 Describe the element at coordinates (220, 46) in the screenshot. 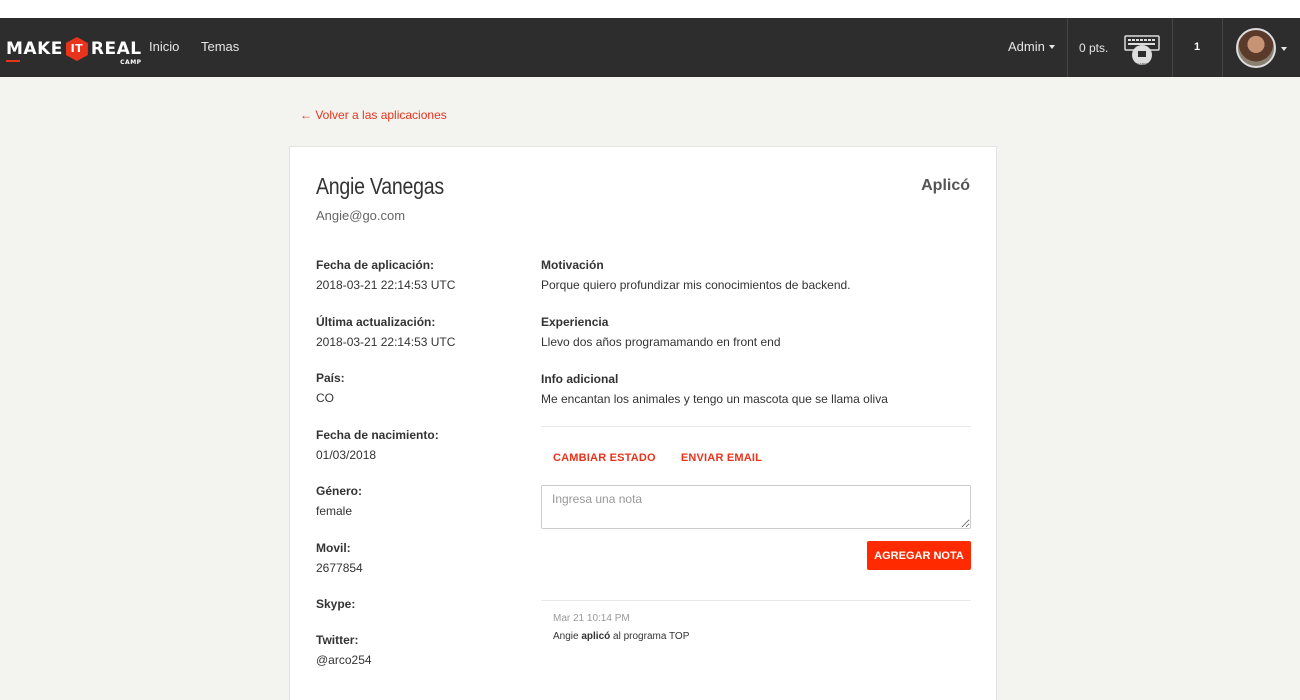

I see `nav-link-temas: Temas` at that location.